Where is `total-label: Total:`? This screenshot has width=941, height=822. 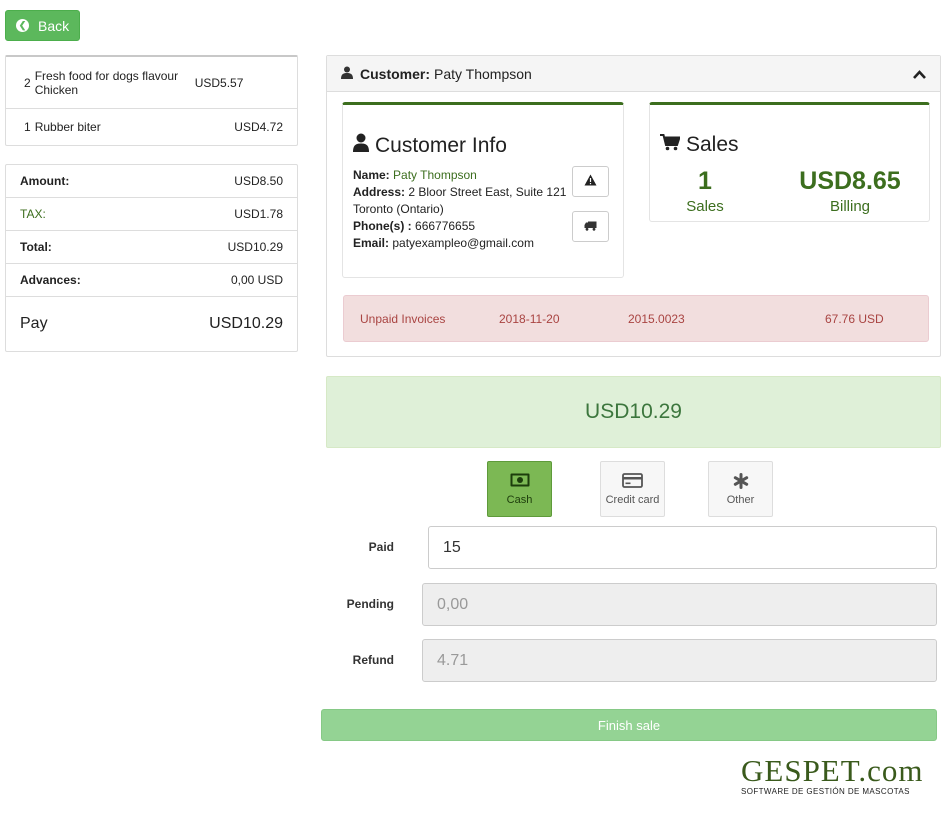 total-label: Total: is located at coordinates (36, 247).